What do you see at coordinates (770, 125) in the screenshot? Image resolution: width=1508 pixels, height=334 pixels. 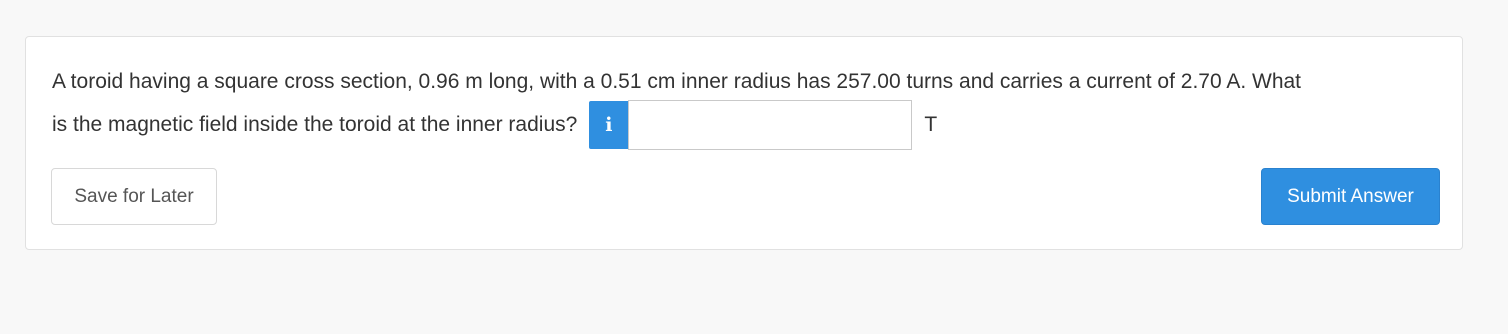 I see `answer-input` at bounding box center [770, 125].